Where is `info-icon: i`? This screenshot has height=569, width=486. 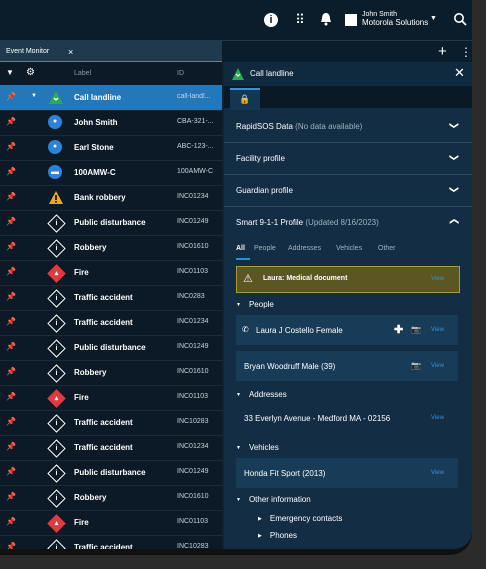 info-icon: i is located at coordinates (271, 20).